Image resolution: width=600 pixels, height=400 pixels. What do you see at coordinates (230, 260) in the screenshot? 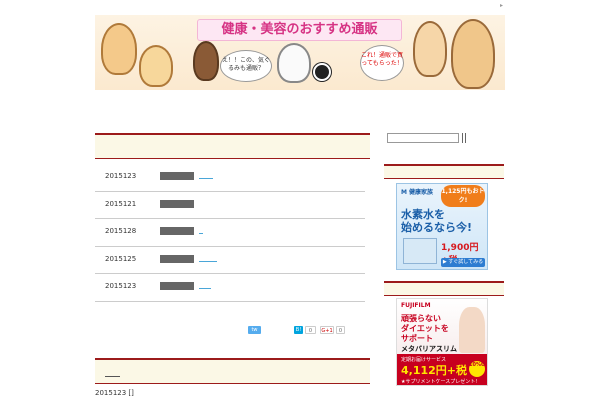
I see `list-item: 2015125` at bounding box center [230, 260].